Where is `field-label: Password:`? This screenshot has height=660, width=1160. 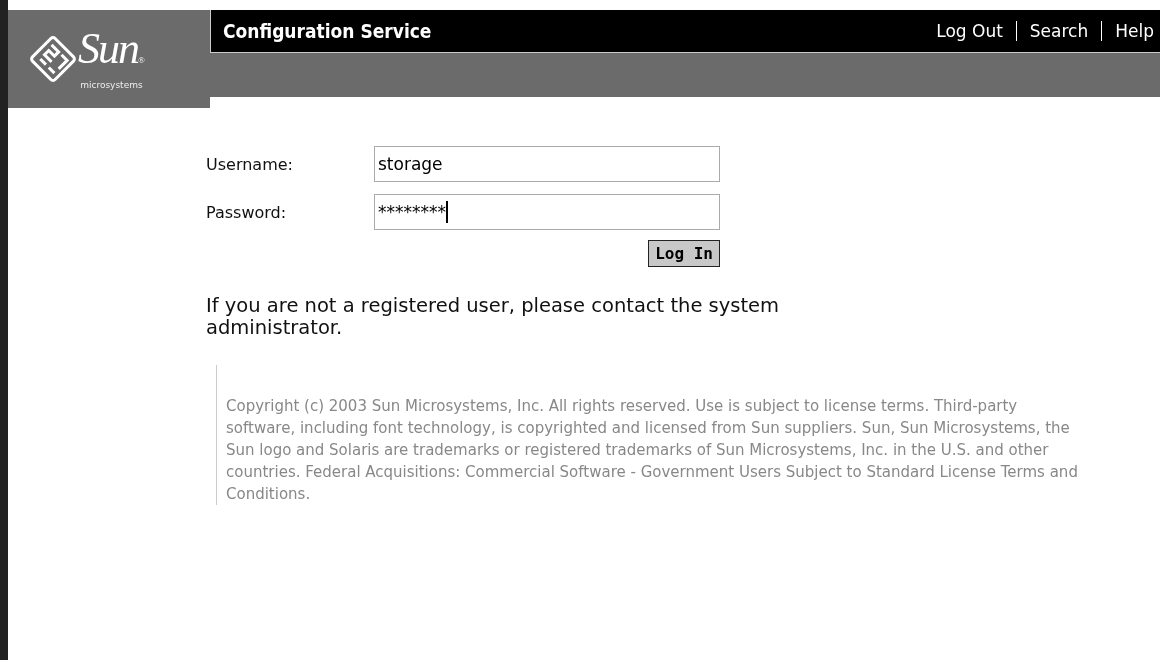
field-label: Password: is located at coordinates (247, 212).